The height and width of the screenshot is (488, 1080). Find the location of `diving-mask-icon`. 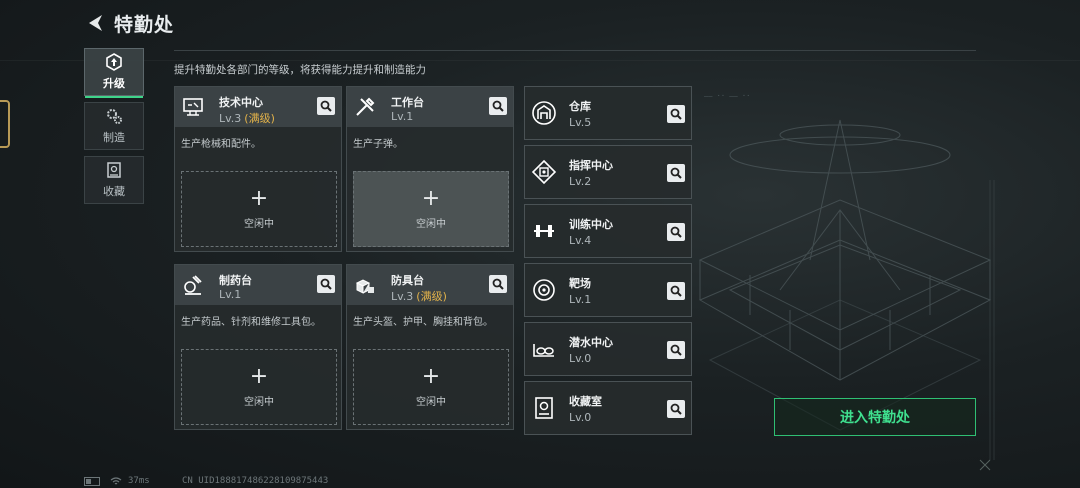

diving-mask-icon is located at coordinates (543, 350).